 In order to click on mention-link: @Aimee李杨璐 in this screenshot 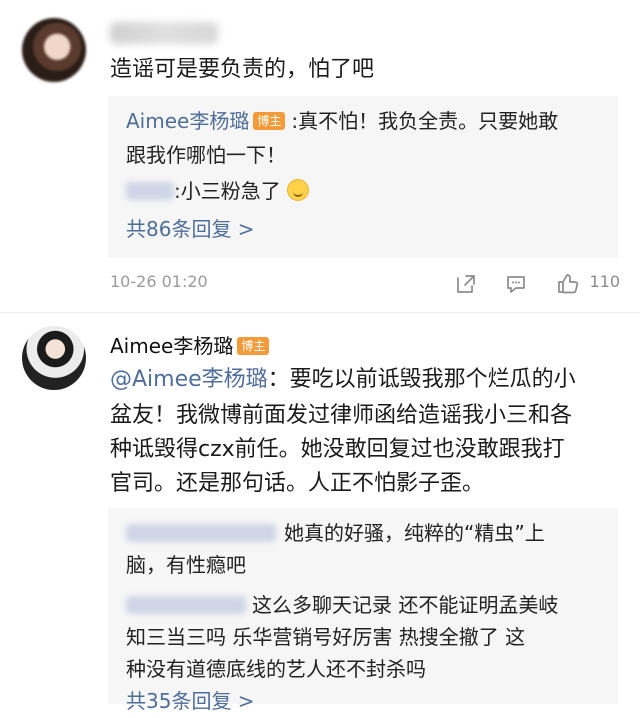, I will do `click(189, 379)`.